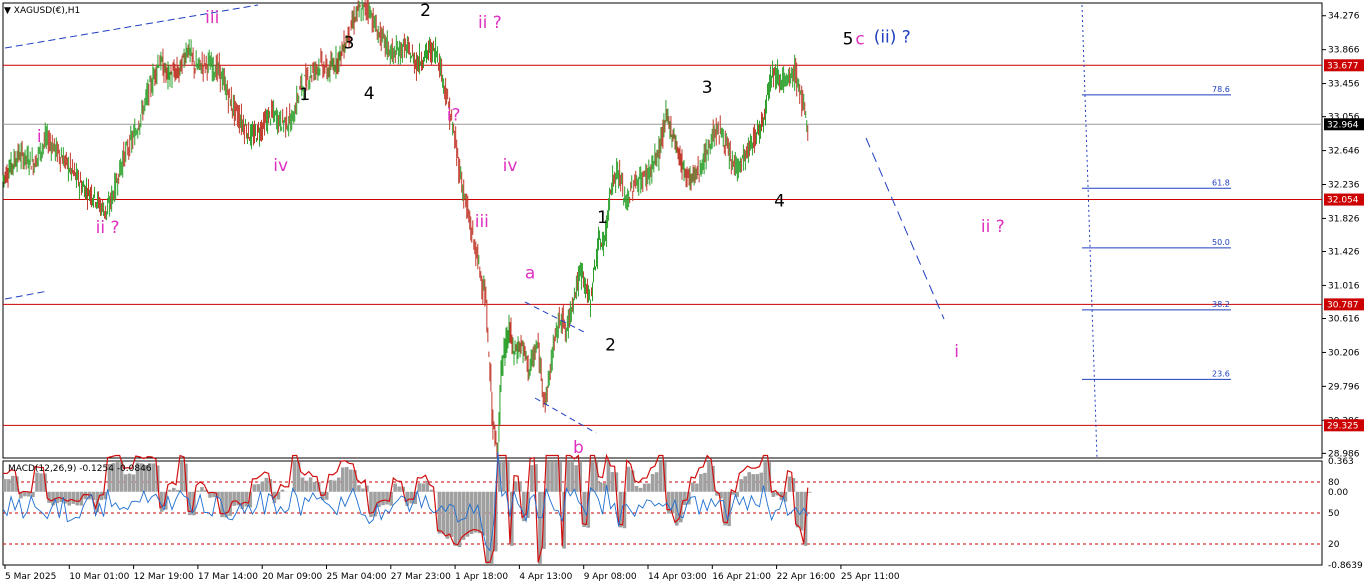 This screenshot has height=588, width=1366. Describe the element at coordinates (1221, 242) in the screenshot. I see `fib-level-label: 50.0` at that location.